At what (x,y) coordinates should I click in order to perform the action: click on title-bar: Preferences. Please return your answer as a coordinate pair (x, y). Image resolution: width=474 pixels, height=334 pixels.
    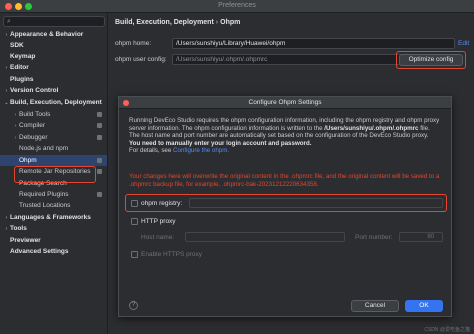
    Looking at the image, I should click on (237, 6).